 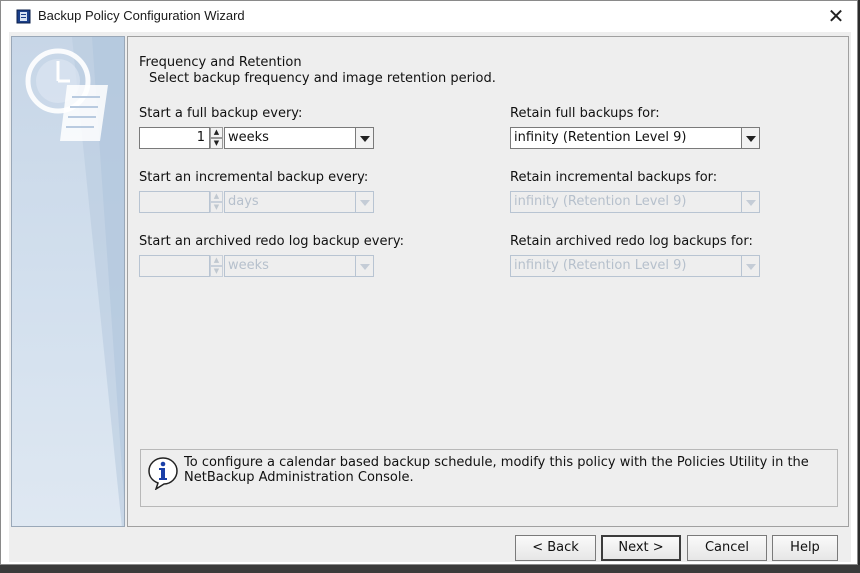 What do you see at coordinates (174, 138) in the screenshot?
I see `full-backup-frequency-input: 1` at bounding box center [174, 138].